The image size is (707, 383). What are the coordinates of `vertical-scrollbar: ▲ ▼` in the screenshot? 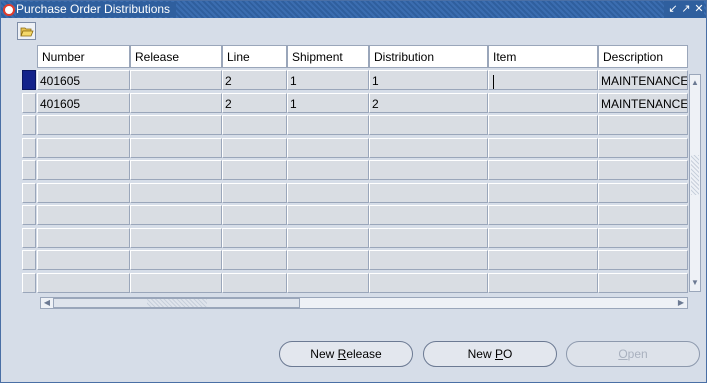 It's located at (695, 183).